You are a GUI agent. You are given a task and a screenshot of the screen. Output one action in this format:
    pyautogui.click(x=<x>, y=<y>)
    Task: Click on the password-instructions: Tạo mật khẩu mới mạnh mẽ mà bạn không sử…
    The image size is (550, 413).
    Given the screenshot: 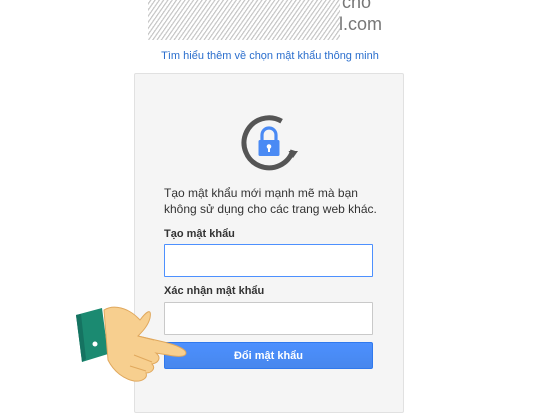 What is the action you would take?
    pyautogui.click(x=270, y=201)
    